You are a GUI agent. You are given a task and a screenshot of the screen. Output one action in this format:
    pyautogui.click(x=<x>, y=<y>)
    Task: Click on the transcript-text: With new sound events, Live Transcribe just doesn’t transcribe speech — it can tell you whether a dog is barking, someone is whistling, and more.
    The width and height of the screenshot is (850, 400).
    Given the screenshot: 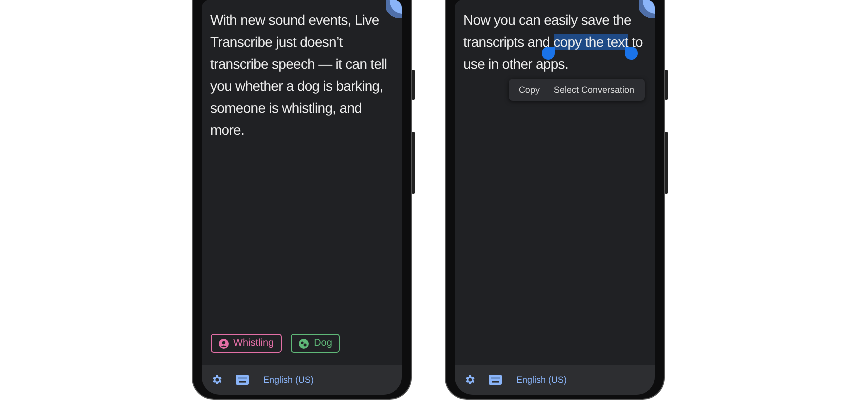 What is the action you would take?
    pyautogui.click(x=299, y=75)
    